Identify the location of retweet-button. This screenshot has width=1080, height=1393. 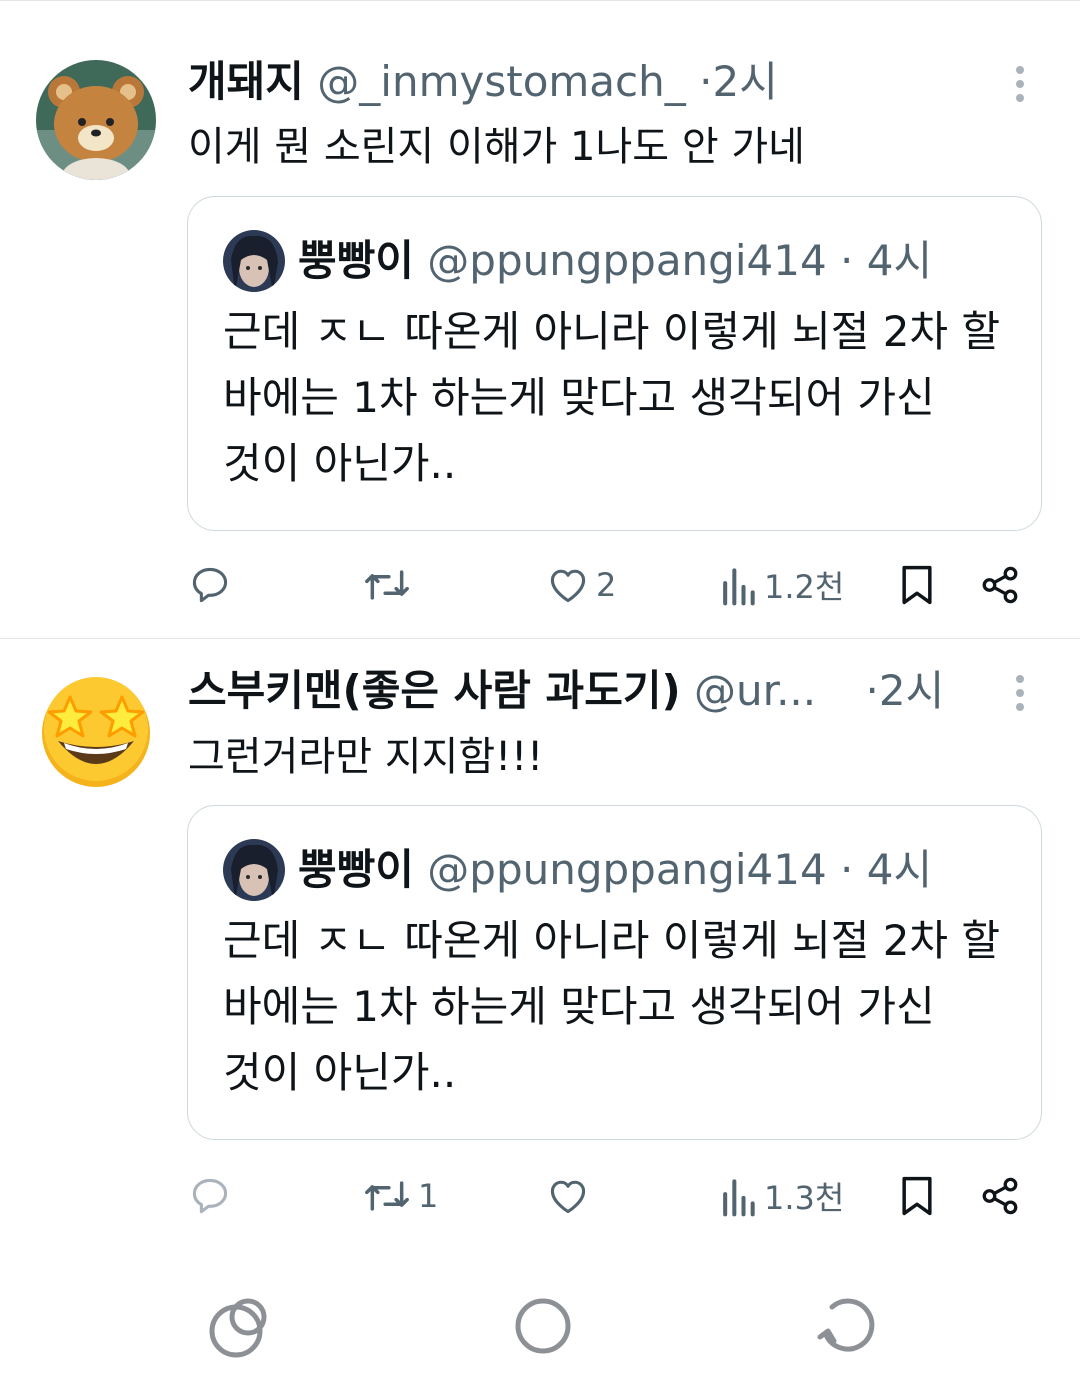
(390, 585).